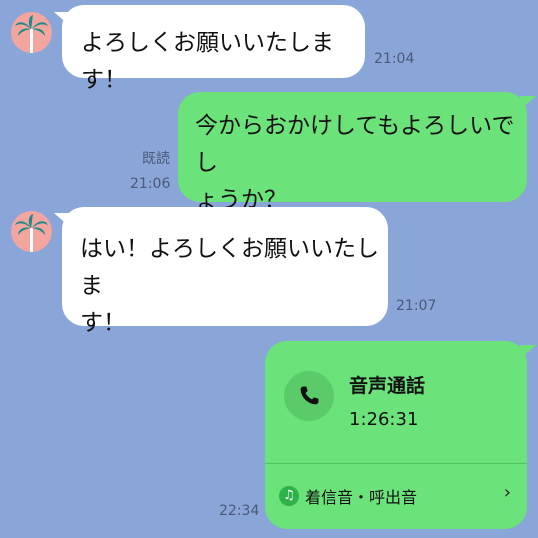 Image resolution: width=538 pixels, height=538 pixels. What do you see at coordinates (387, 386) in the screenshot?
I see `call-title: 音声通話` at bounding box center [387, 386].